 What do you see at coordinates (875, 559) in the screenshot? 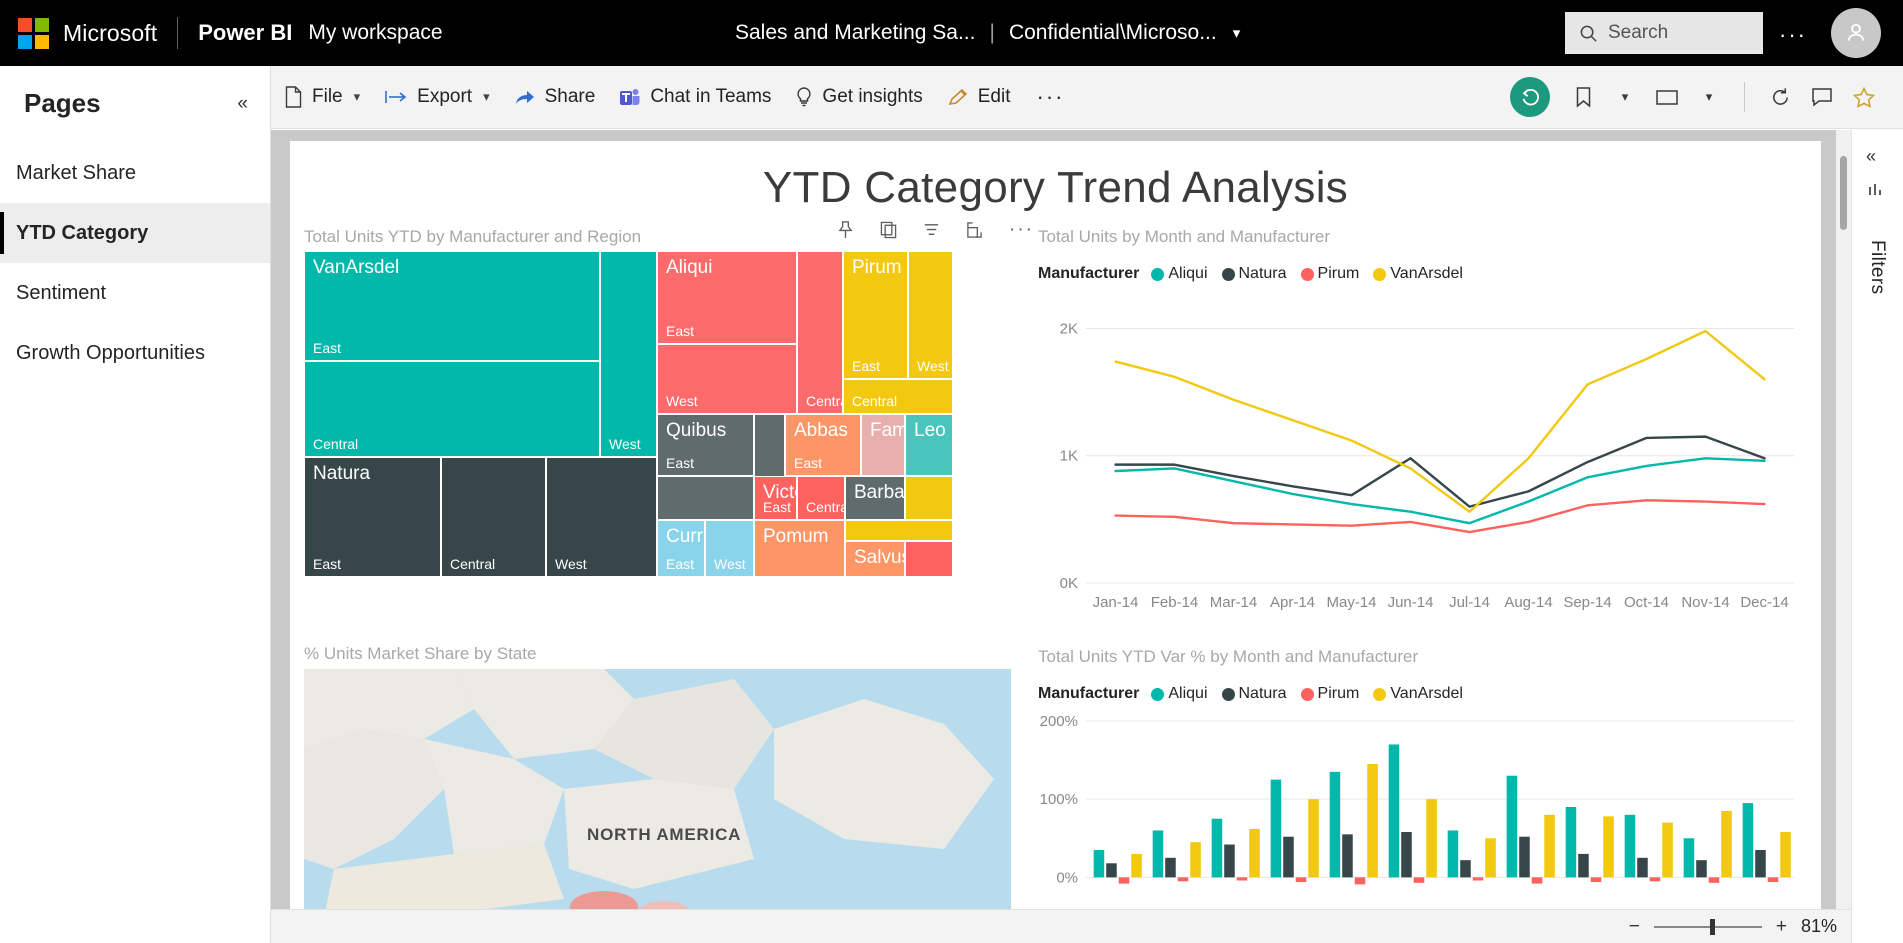
I see `treemap-cell: Salvus` at bounding box center [875, 559].